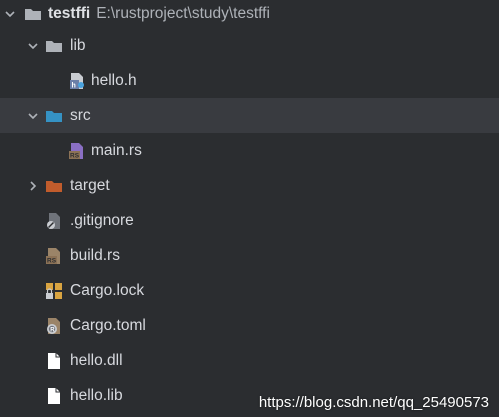 The image size is (499, 417). What do you see at coordinates (249, 185) in the screenshot?
I see `tree-row-target: target` at bounding box center [249, 185].